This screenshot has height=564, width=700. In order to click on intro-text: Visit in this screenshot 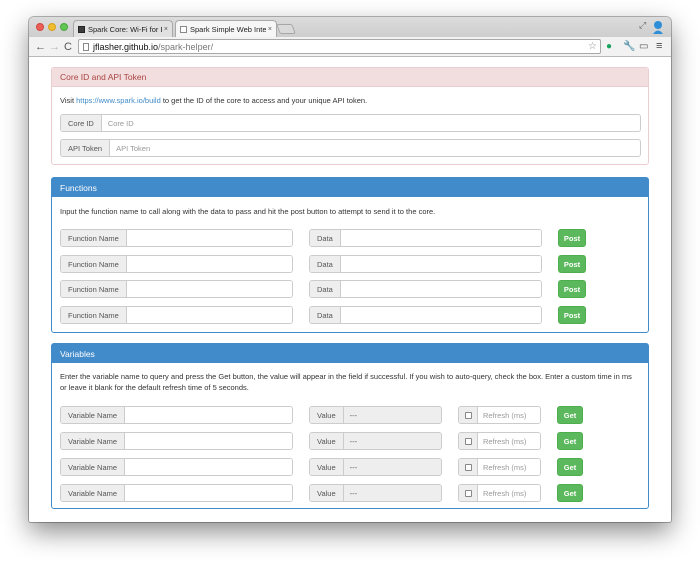, I will do `click(68, 100)`.